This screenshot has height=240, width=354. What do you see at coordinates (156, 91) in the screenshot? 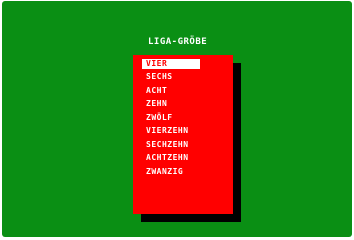
I see `menu-item-acht: ACHT` at bounding box center [156, 91].